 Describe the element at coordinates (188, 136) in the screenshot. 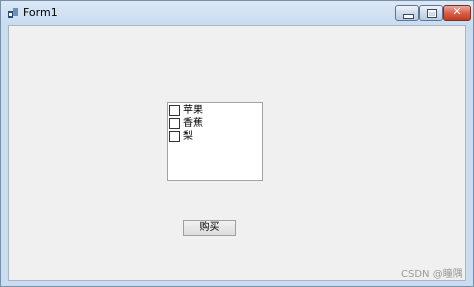

I see `list-item-label: 梨` at that location.